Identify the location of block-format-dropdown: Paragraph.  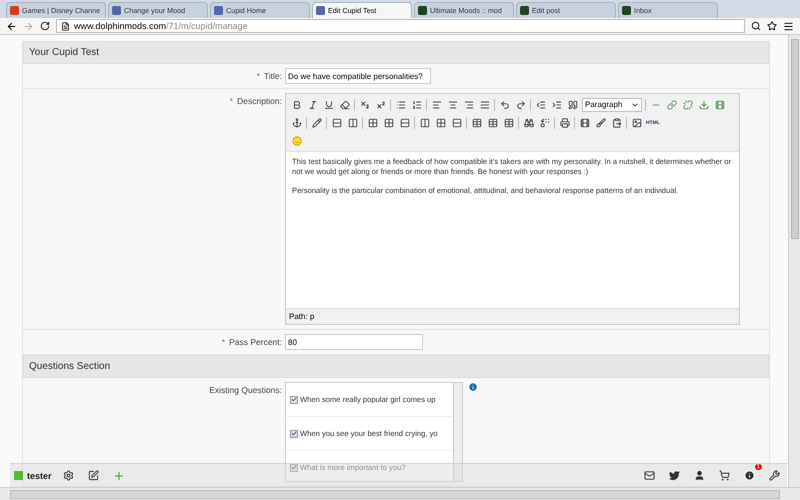
(612, 105).